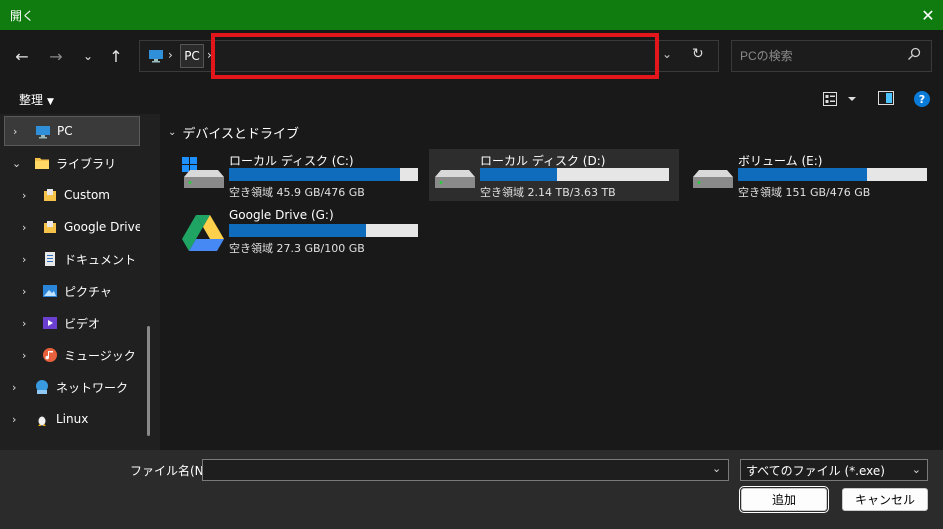  Describe the element at coordinates (297, 248) in the screenshot. I see `drive-free-space: 空き領域 27.3 GB/100 GB` at that location.